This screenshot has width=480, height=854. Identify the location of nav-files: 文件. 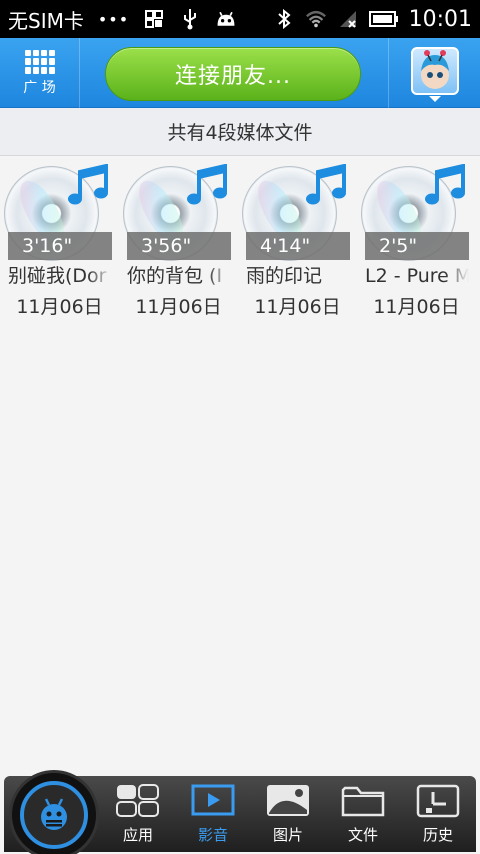
(363, 815).